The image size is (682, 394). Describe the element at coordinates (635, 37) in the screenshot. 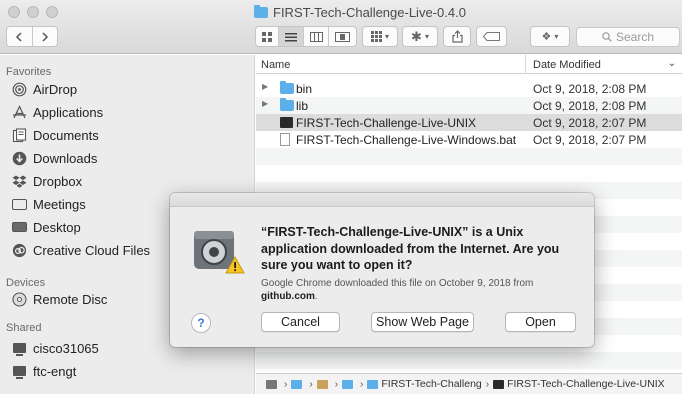

I see `search-placeholder: Search` at that location.